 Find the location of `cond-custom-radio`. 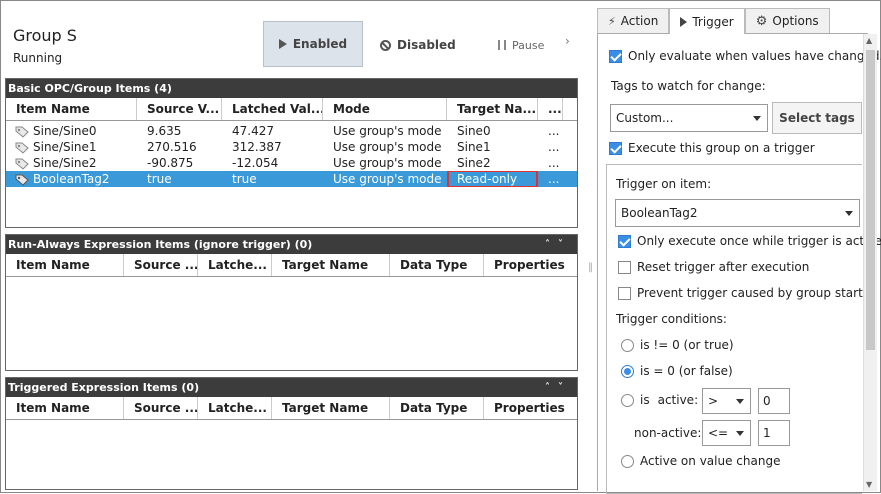

cond-custom-radio is located at coordinates (627, 400).